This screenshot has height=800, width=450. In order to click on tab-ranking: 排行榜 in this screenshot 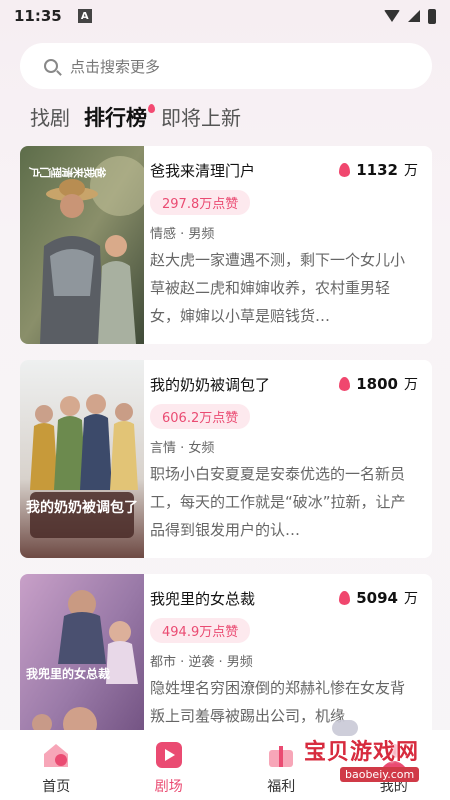, I will do `click(119, 117)`.